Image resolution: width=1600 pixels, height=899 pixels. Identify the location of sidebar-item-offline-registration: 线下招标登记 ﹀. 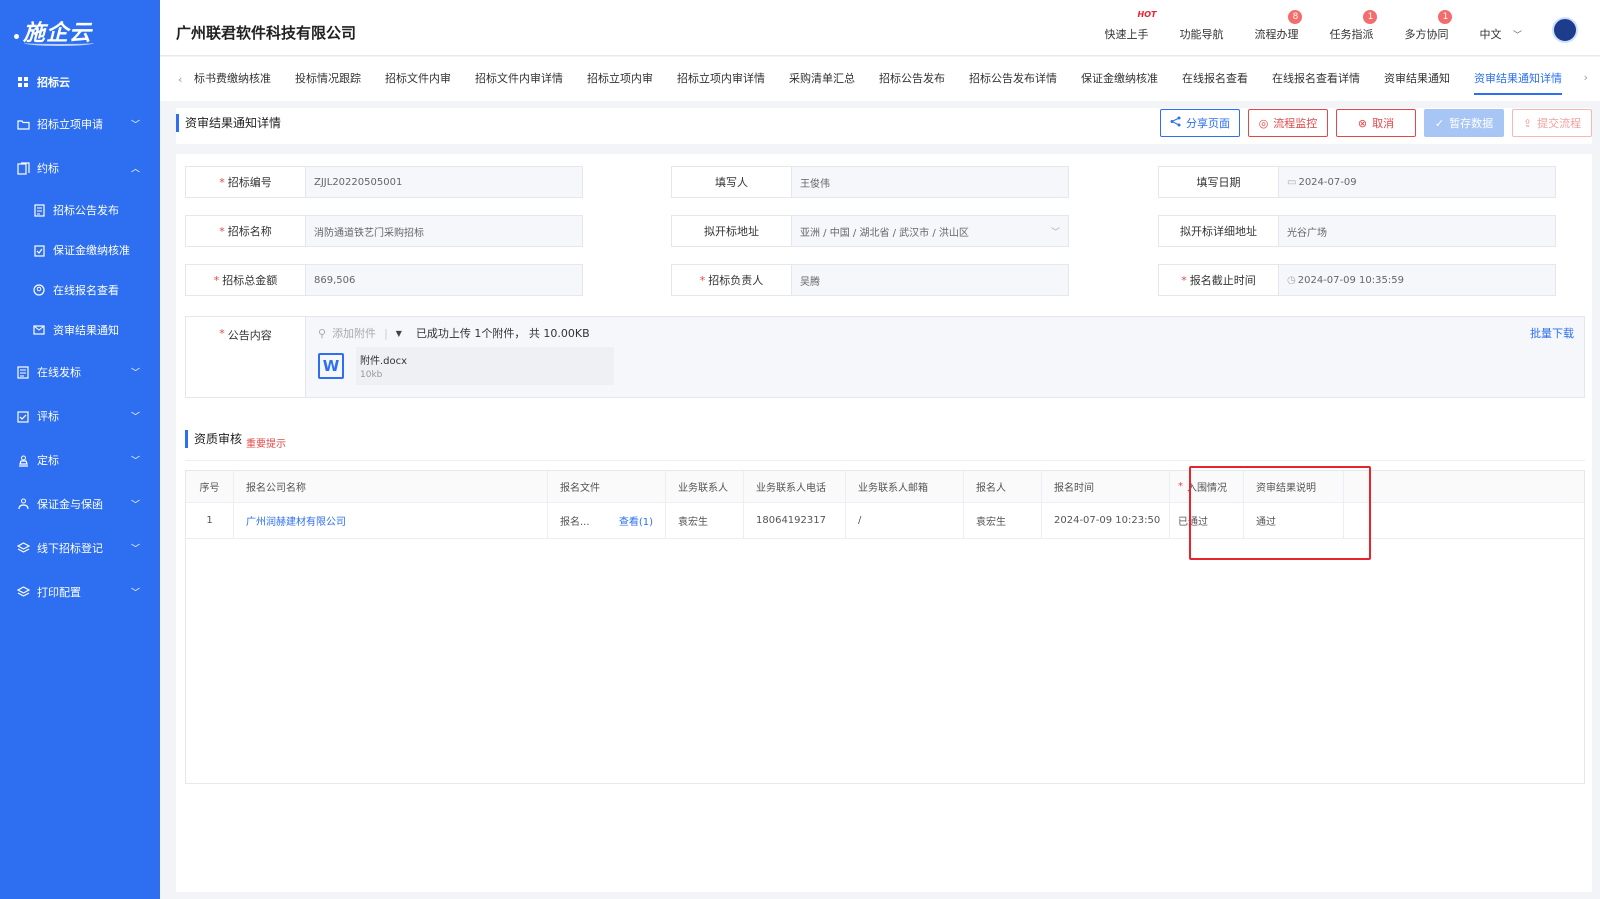
(80, 548).